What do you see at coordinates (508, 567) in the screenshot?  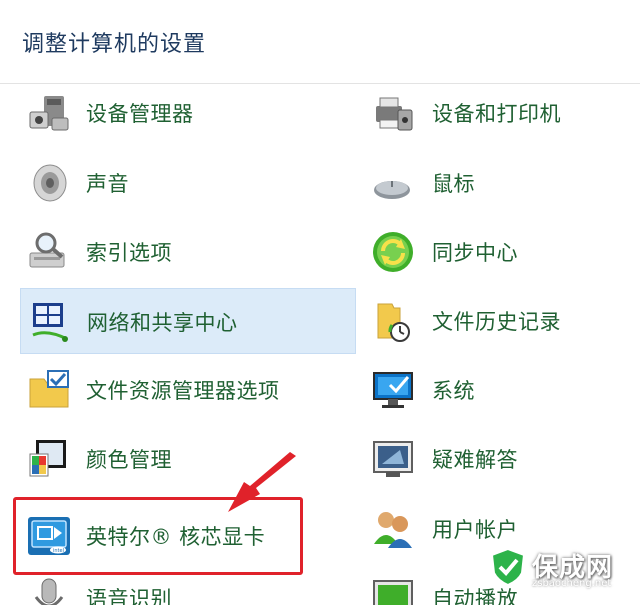 I see `shield-logo-icon` at bounding box center [508, 567].